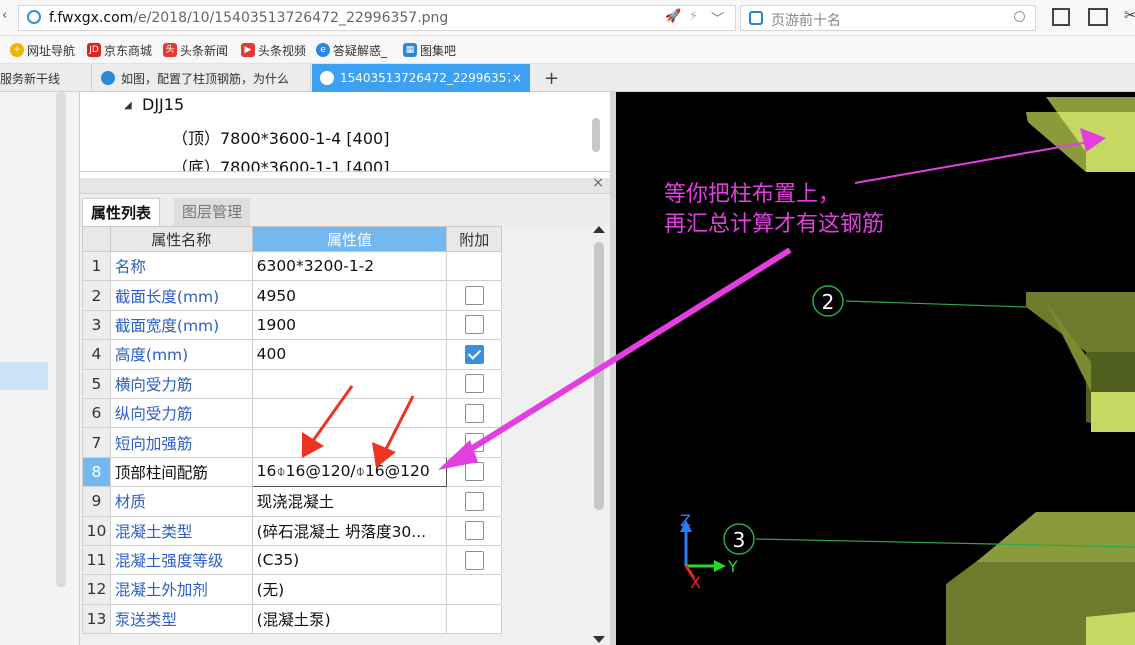 The width and height of the screenshot is (1135, 645). I want to click on scroll-up-icon, so click(599, 229).